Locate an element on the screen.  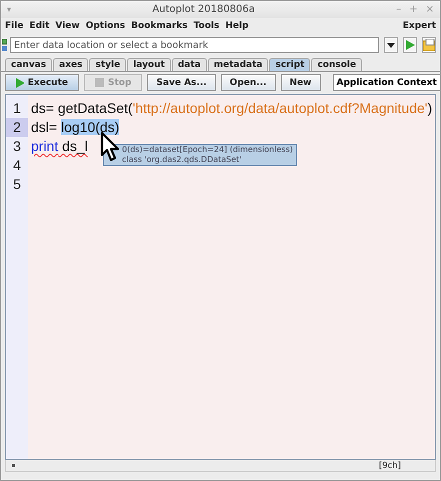
tab: style is located at coordinates (107, 64).